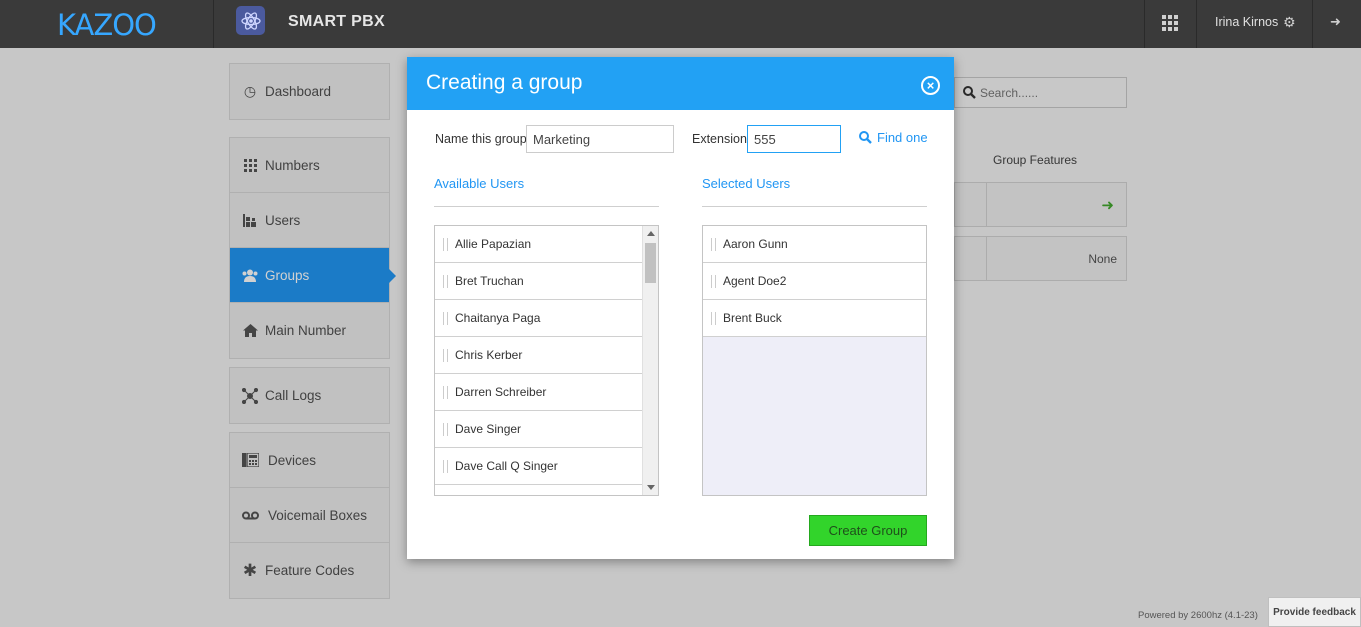  I want to click on user-name: Aaron Gunn, so click(755, 244).